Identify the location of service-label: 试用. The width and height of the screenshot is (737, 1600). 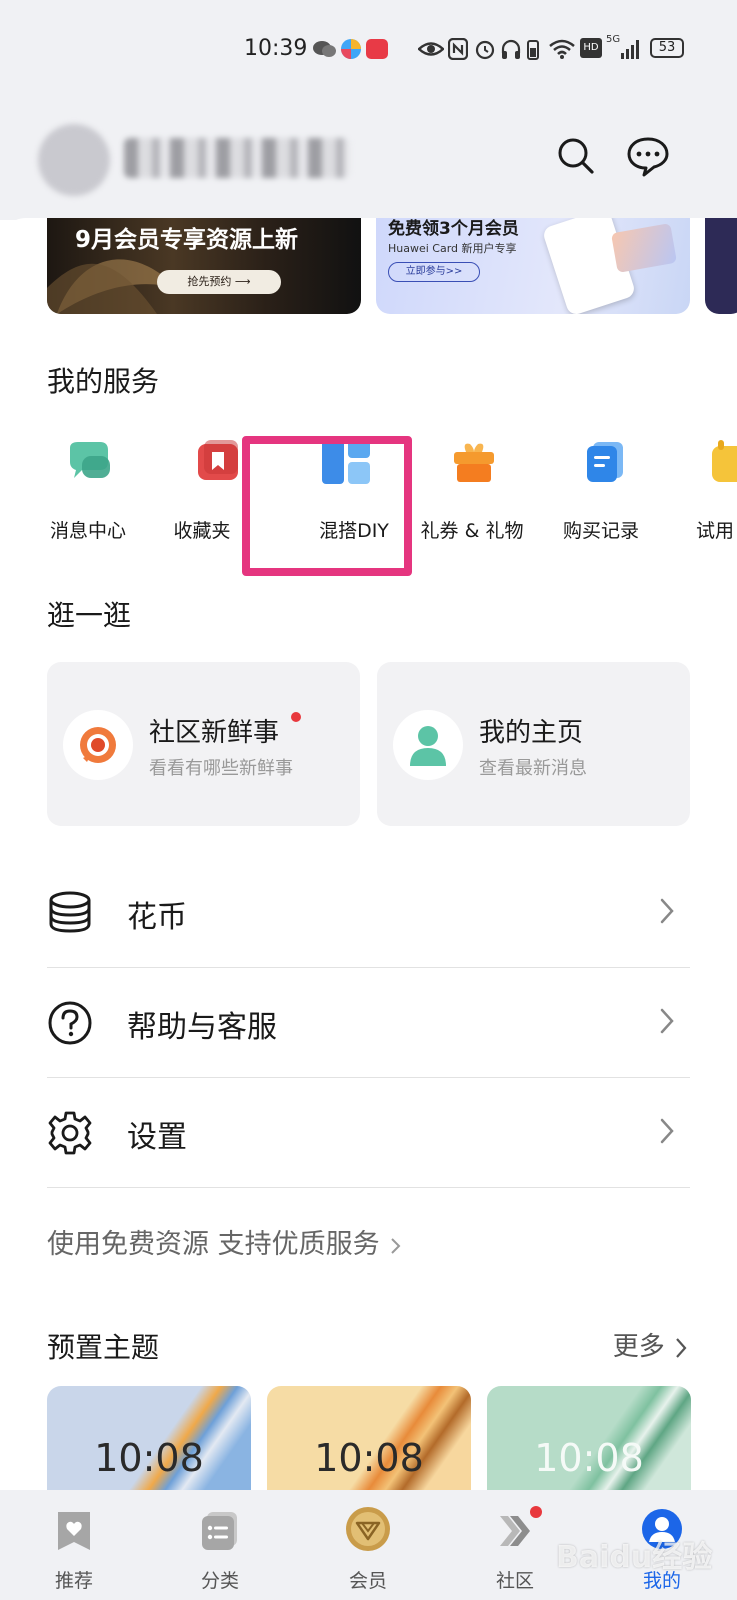
(715, 531).